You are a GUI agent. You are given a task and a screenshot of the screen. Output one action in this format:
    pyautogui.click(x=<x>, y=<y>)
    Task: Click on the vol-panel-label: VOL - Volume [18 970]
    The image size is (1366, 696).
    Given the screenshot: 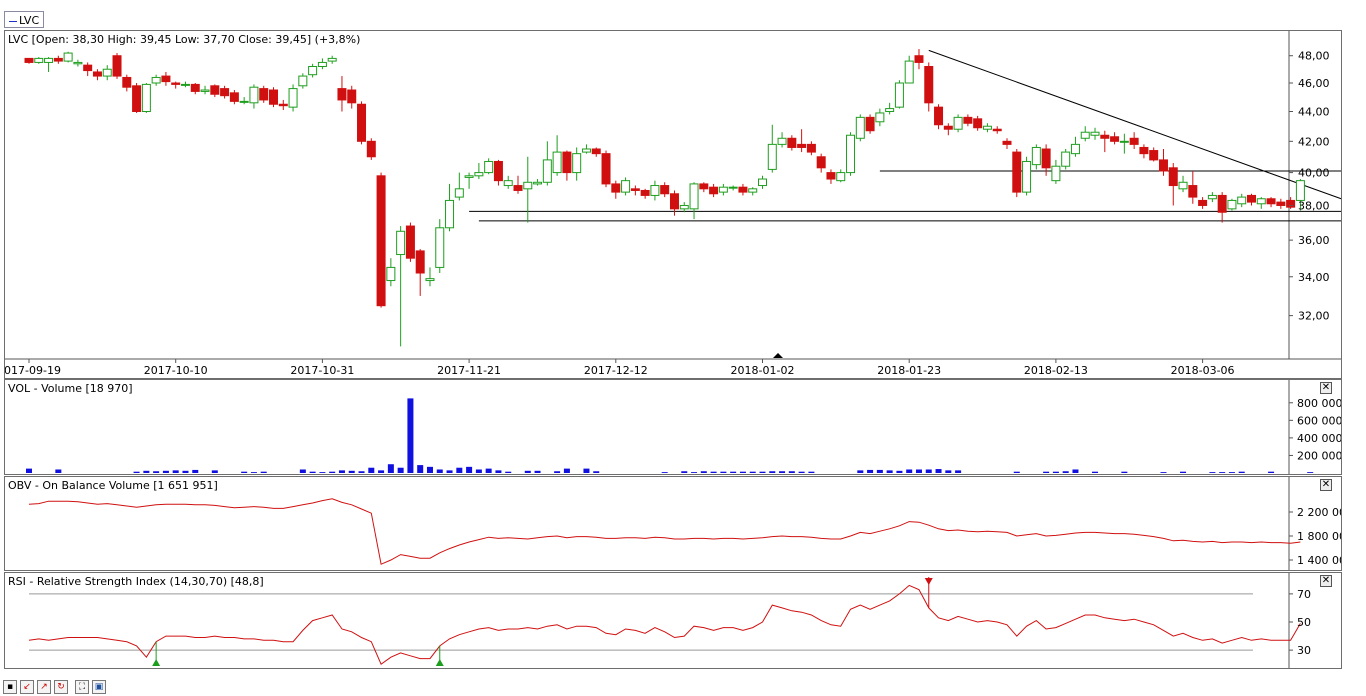 What is the action you would take?
    pyautogui.click(x=70, y=388)
    